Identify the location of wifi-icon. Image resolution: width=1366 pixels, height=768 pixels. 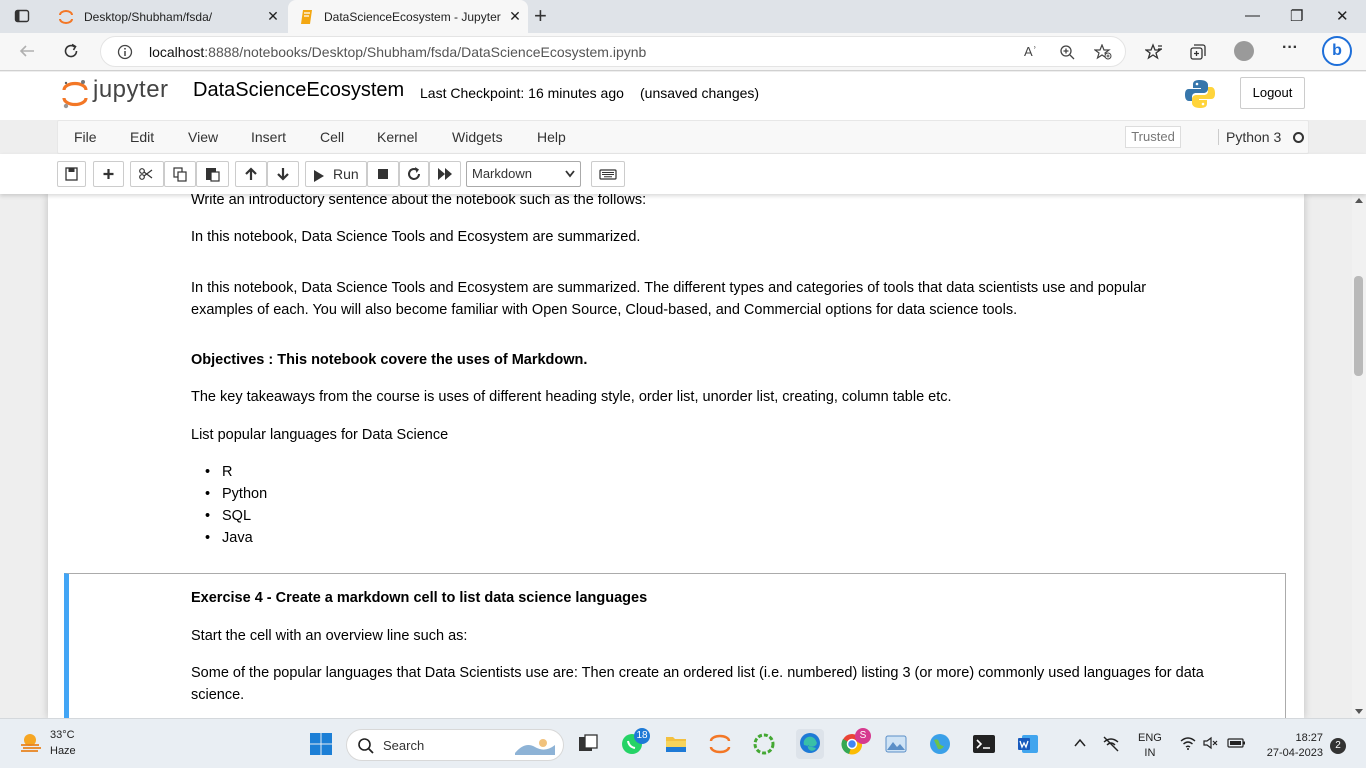
(1188, 743).